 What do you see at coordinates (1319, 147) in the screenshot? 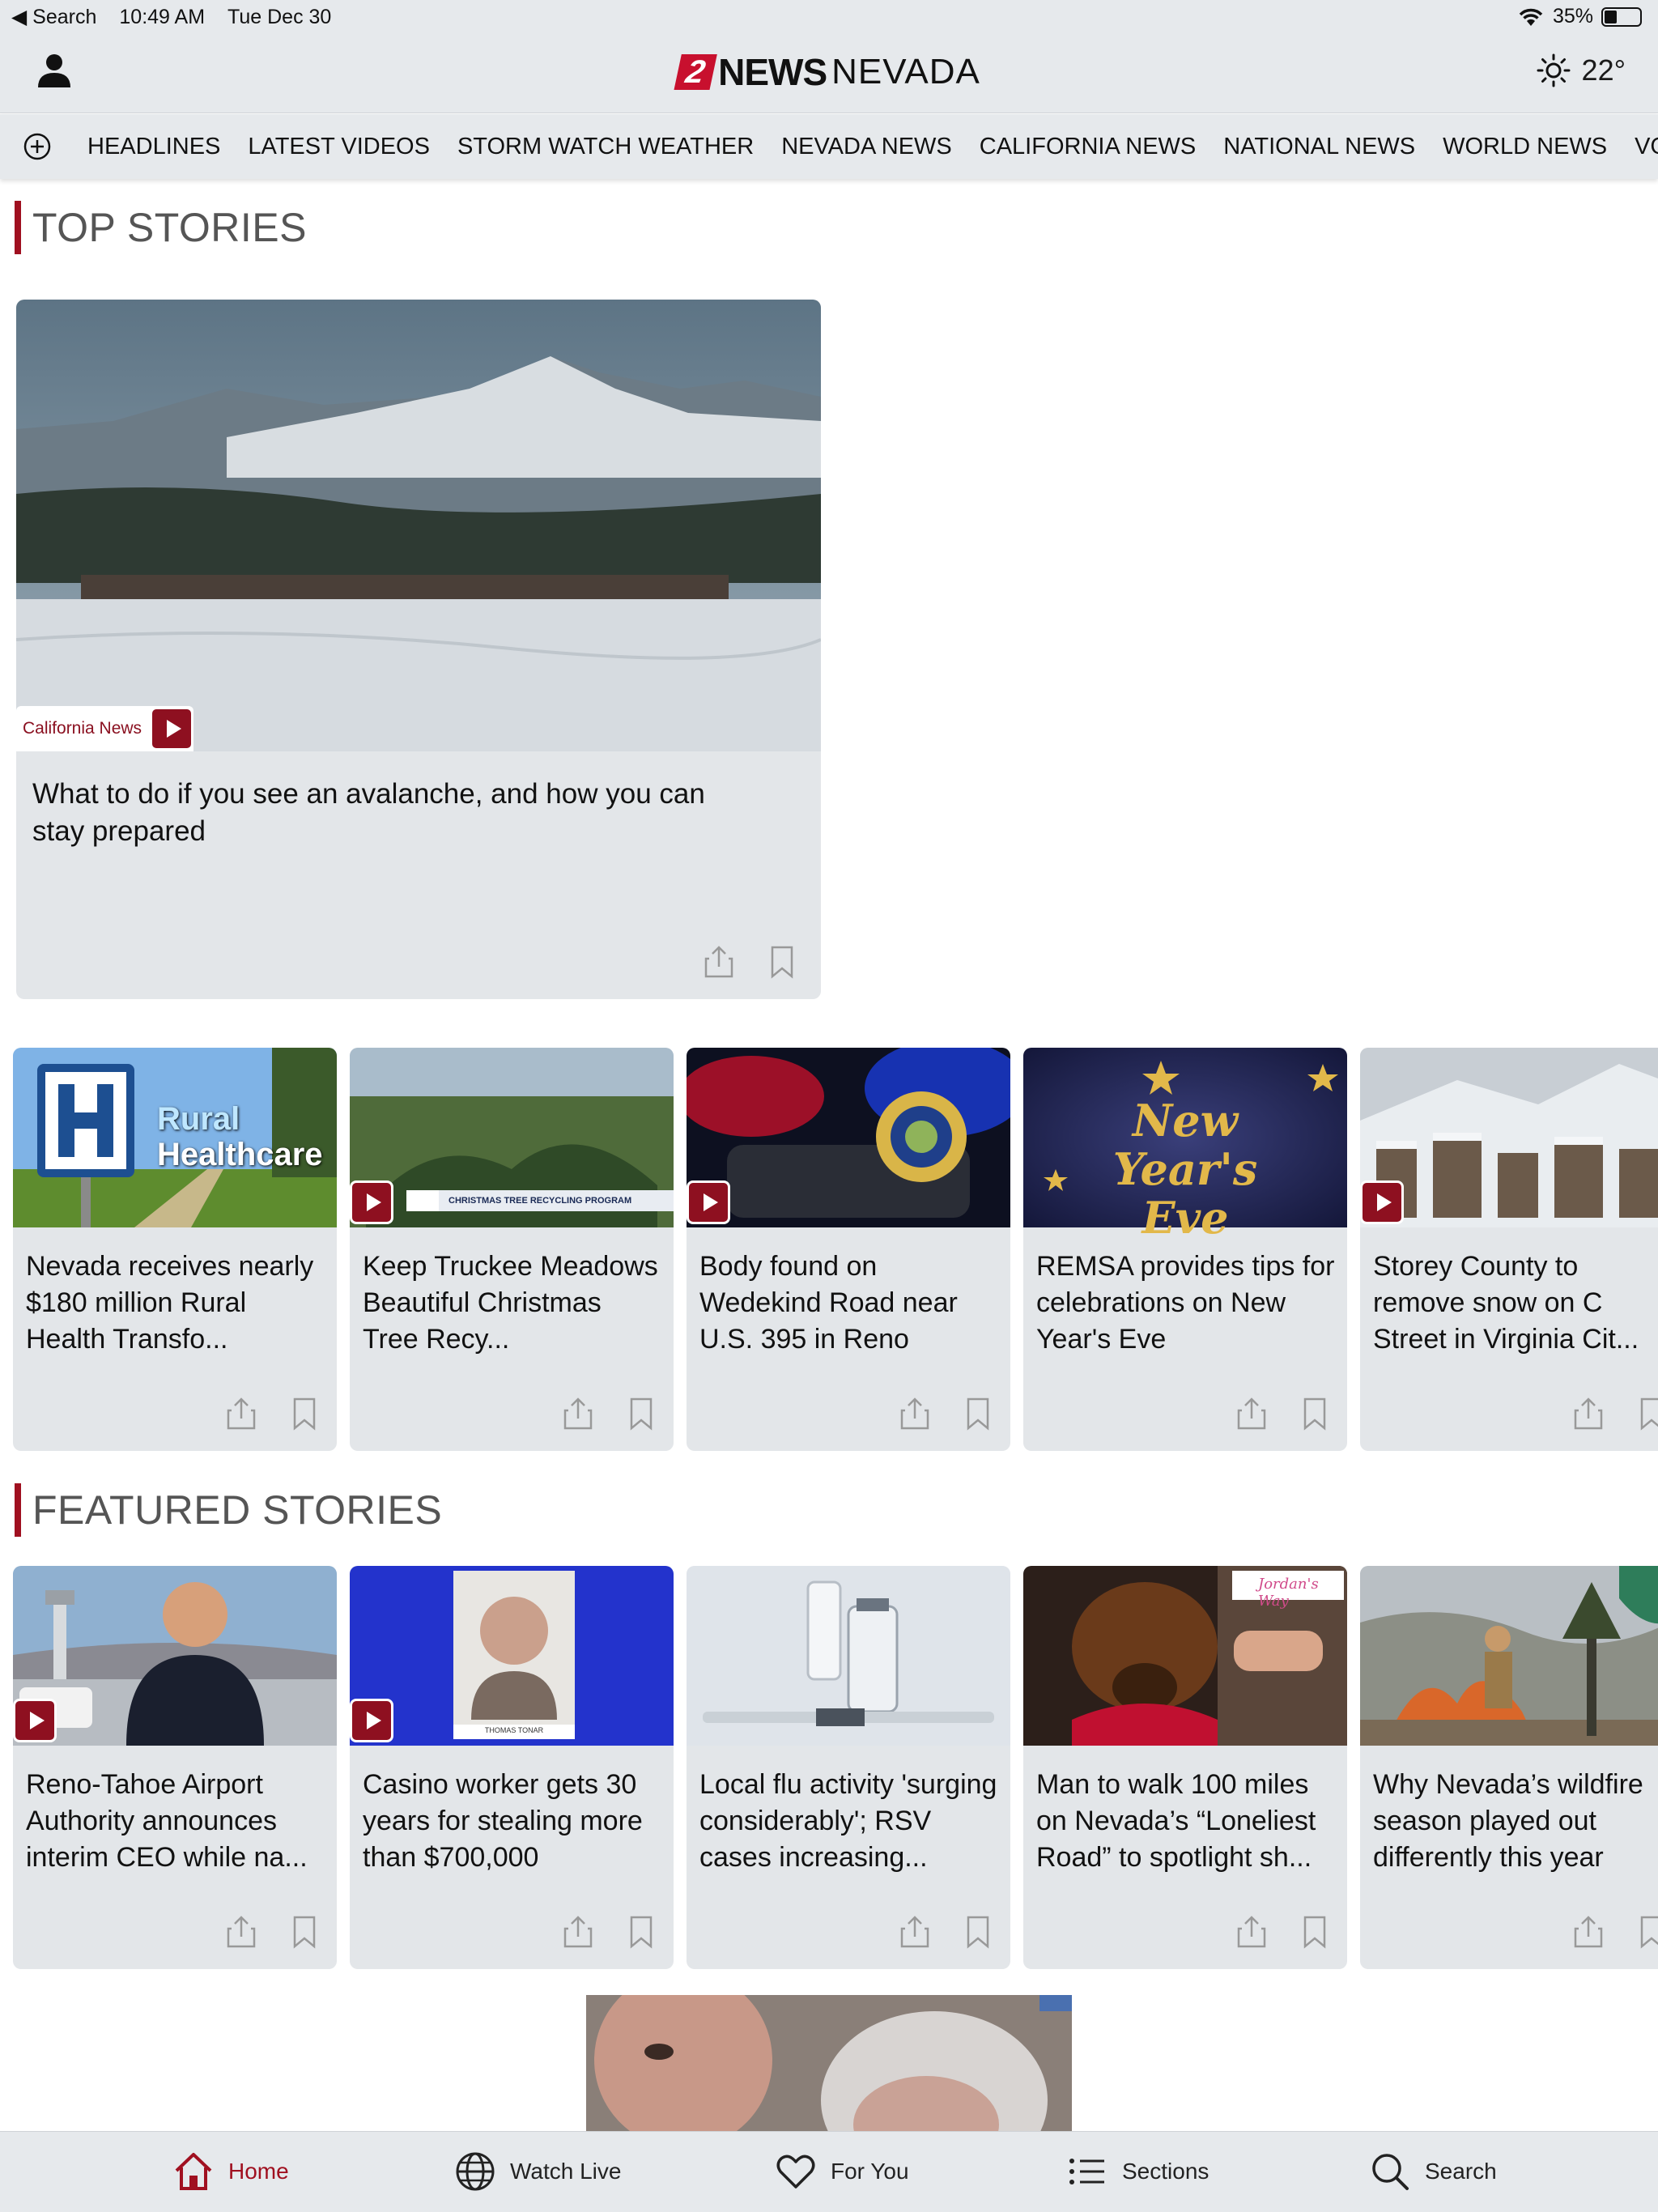
I see `nav-national-news: NATIONAL NEWS` at bounding box center [1319, 147].